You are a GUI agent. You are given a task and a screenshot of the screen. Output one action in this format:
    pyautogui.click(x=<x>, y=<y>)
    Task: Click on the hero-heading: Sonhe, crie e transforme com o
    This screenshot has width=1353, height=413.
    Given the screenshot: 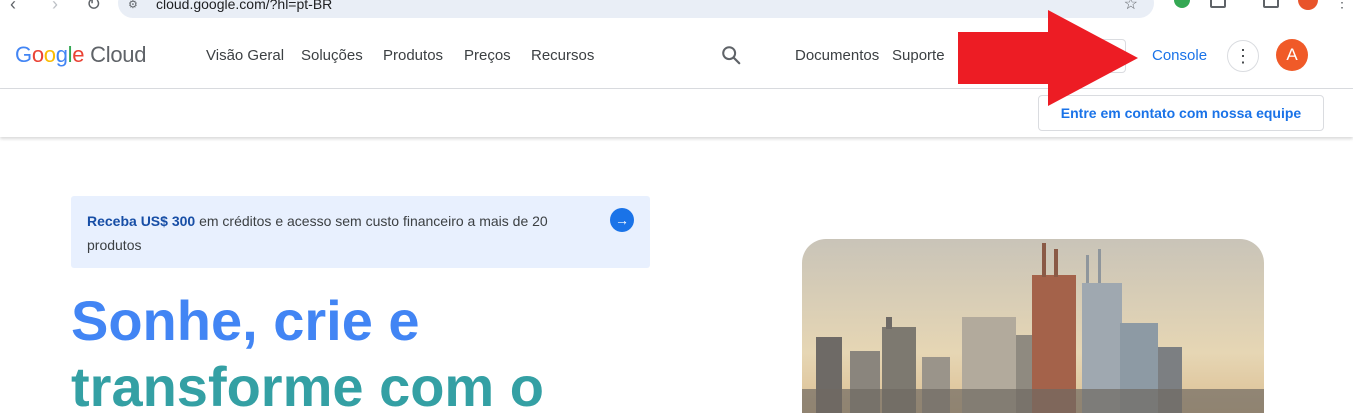 What is the action you would take?
    pyautogui.click(x=307, y=350)
    